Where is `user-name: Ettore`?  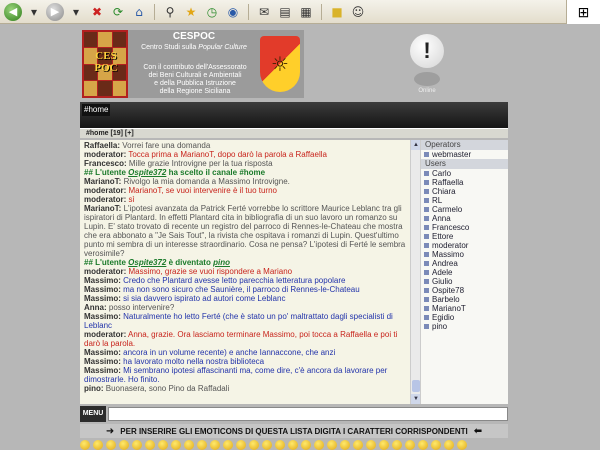 user-name: Ettore is located at coordinates (443, 236).